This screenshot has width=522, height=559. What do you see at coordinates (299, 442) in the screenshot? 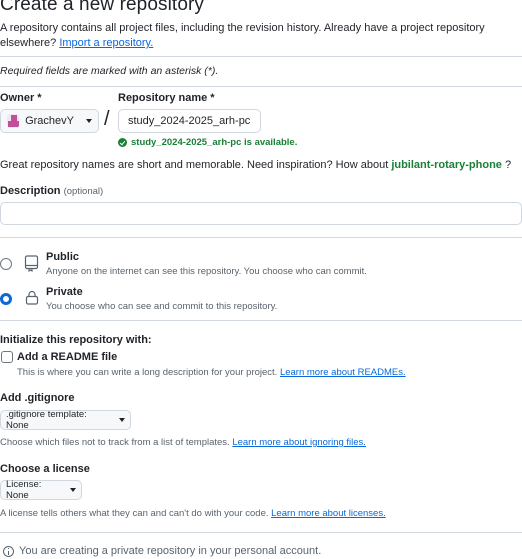
I see `ignoring-files-learn-more-link: Learn more about ignoring files.` at bounding box center [299, 442].